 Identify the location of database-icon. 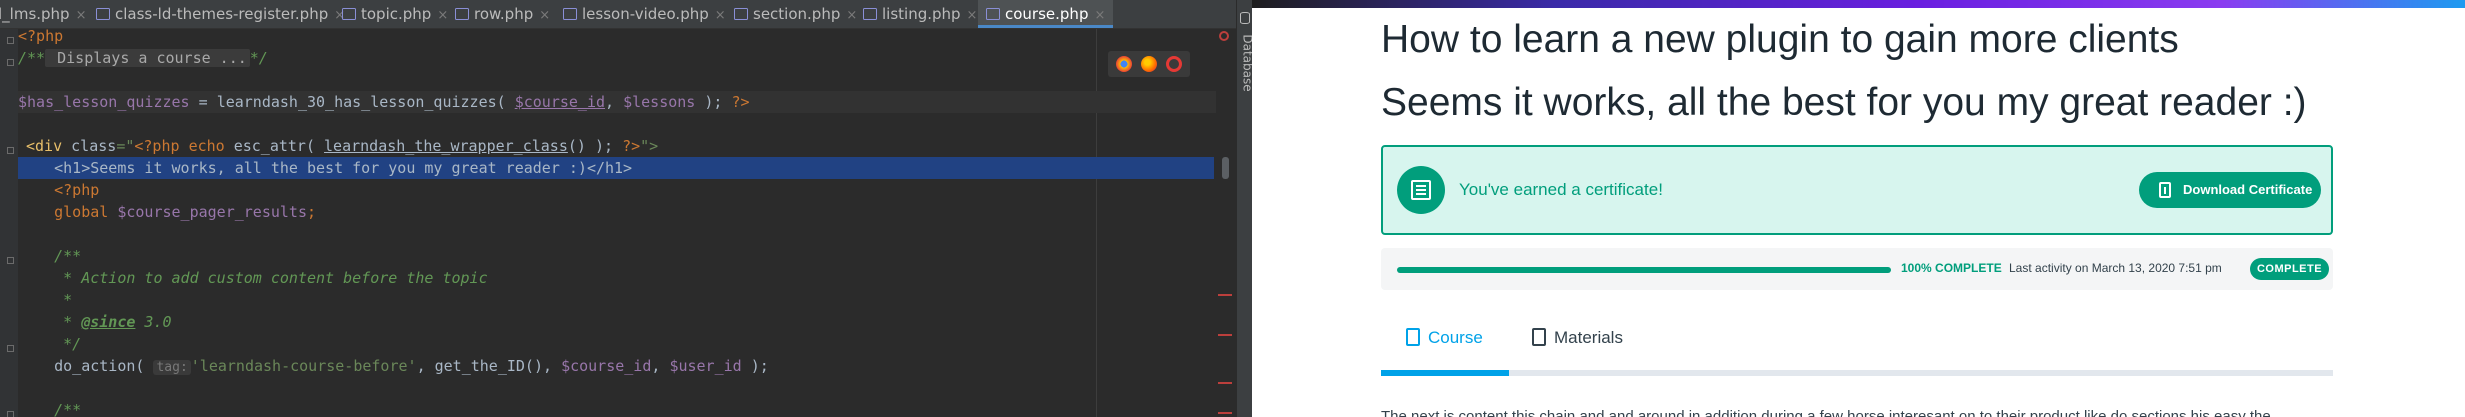
(1245, 18).